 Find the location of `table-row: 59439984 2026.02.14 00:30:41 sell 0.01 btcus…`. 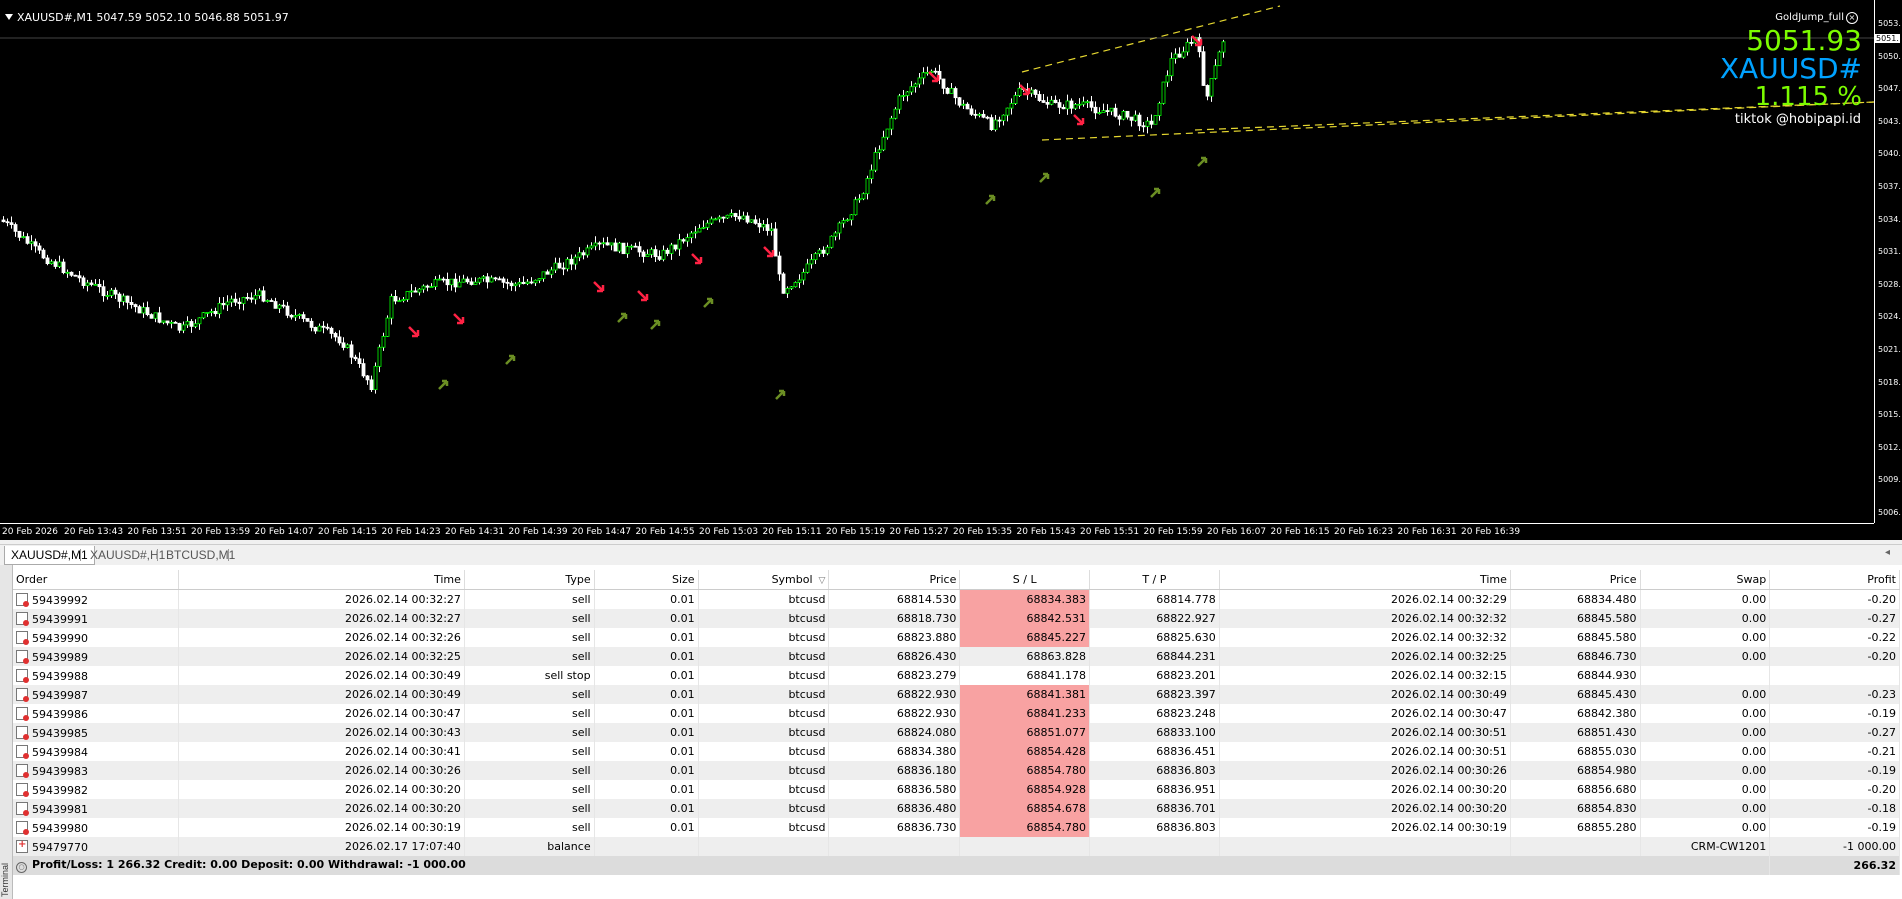

table-row: 59439984 2026.02.14 00:30:41 sell 0.01 btcus… is located at coordinates (956, 751).